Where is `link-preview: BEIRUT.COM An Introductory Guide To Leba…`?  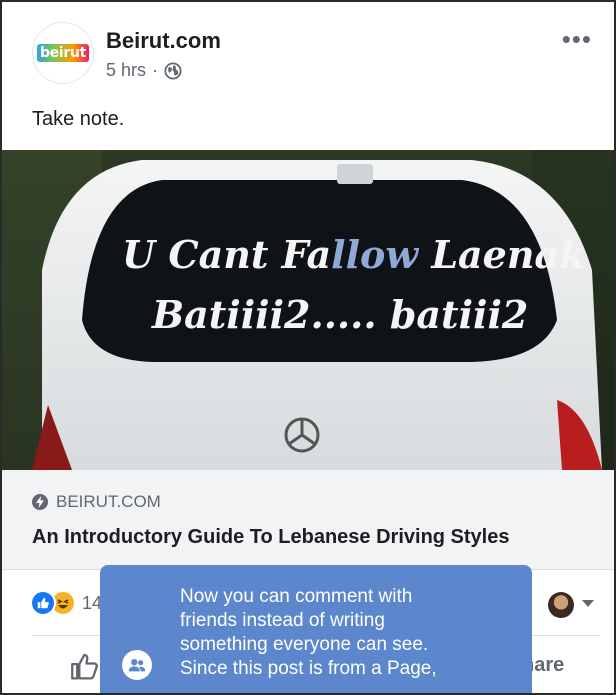
link-preview: BEIRUT.COM An Introductory Guide To Leba… is located at coordinates (308, 520).